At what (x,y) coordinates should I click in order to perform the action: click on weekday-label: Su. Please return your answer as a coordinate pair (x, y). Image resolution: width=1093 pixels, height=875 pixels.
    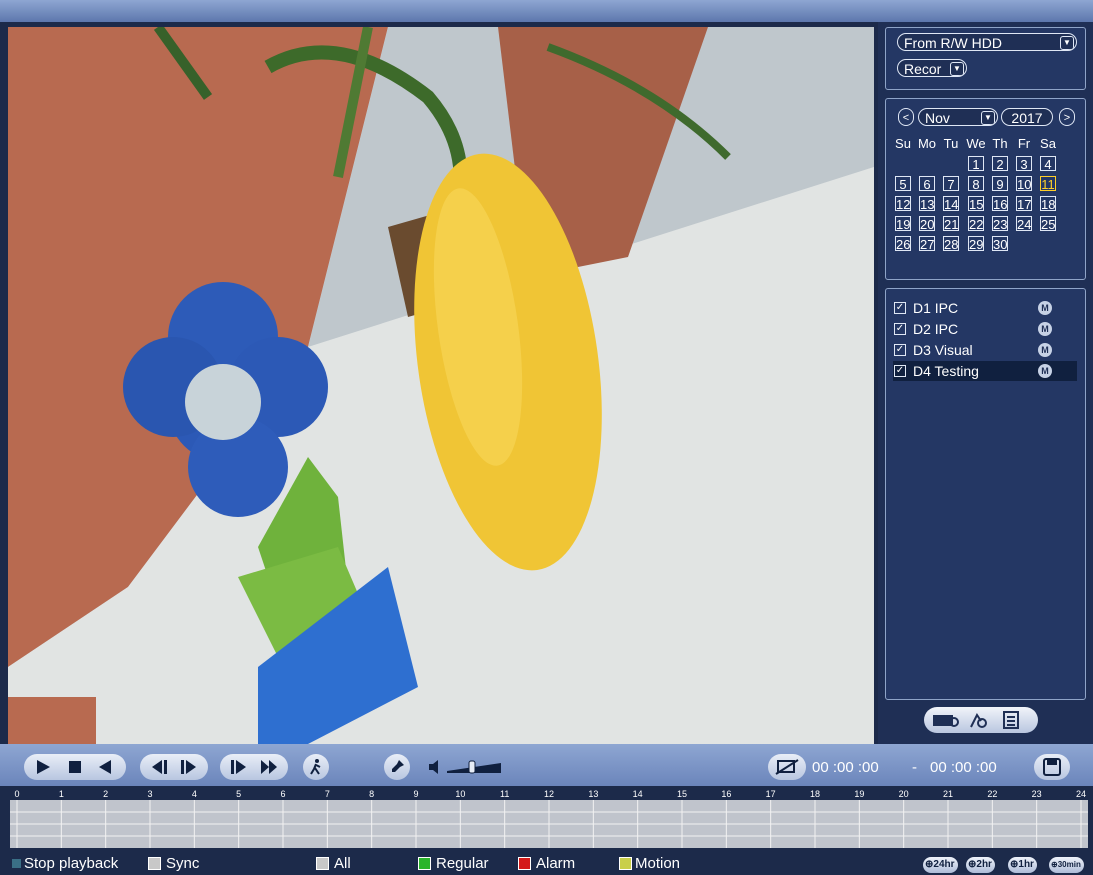
    Looking at the image, I should click on (903, 143).